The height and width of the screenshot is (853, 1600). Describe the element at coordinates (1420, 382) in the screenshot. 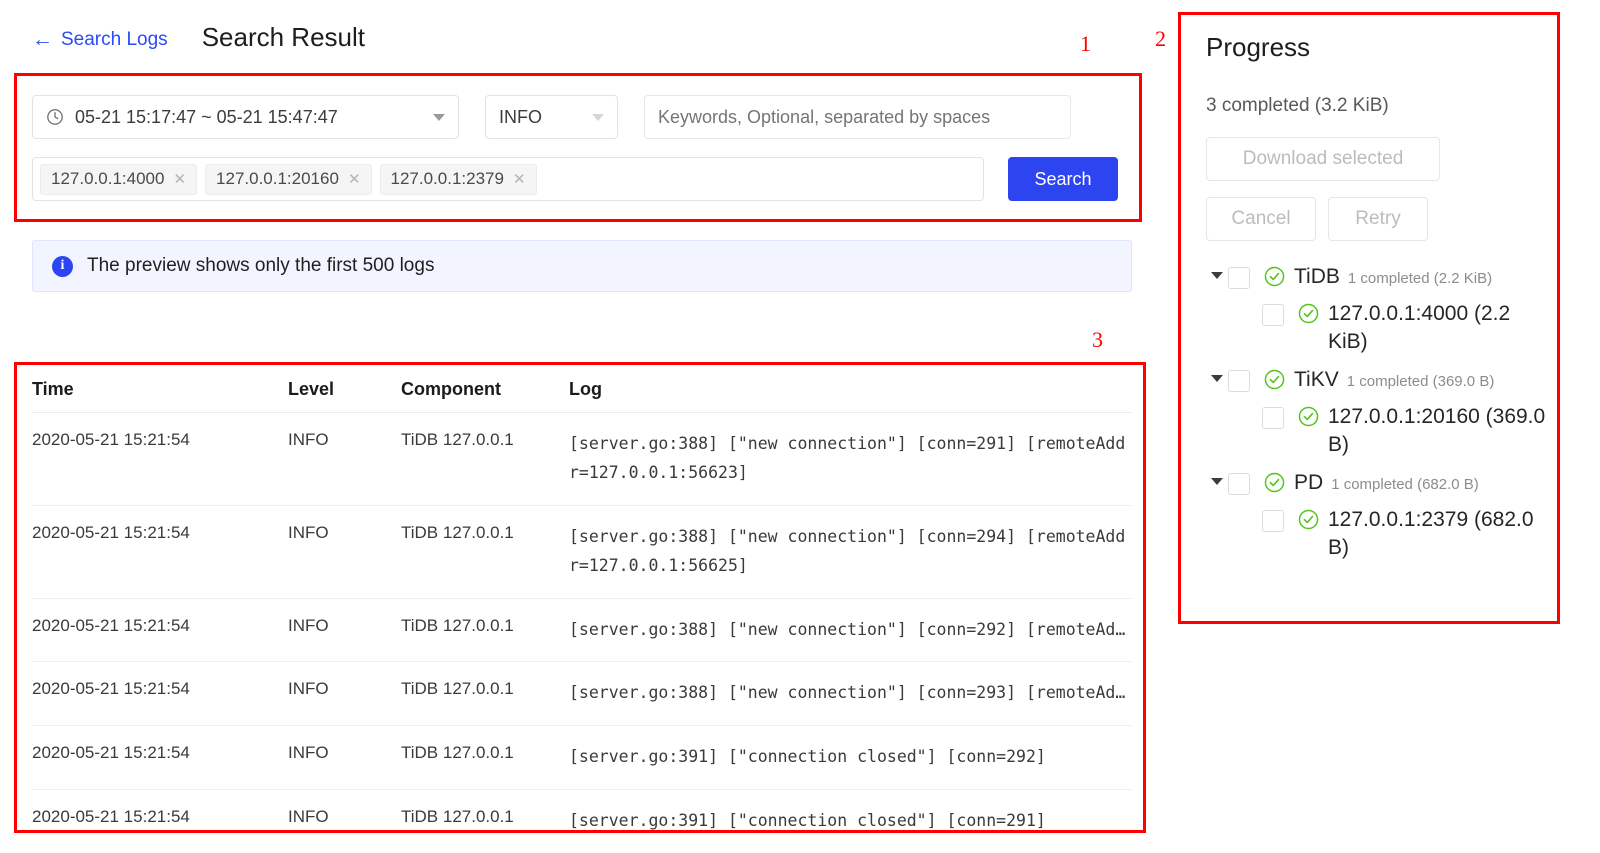

I see `group-meta: 1 completed (369.0 B)` at that location.